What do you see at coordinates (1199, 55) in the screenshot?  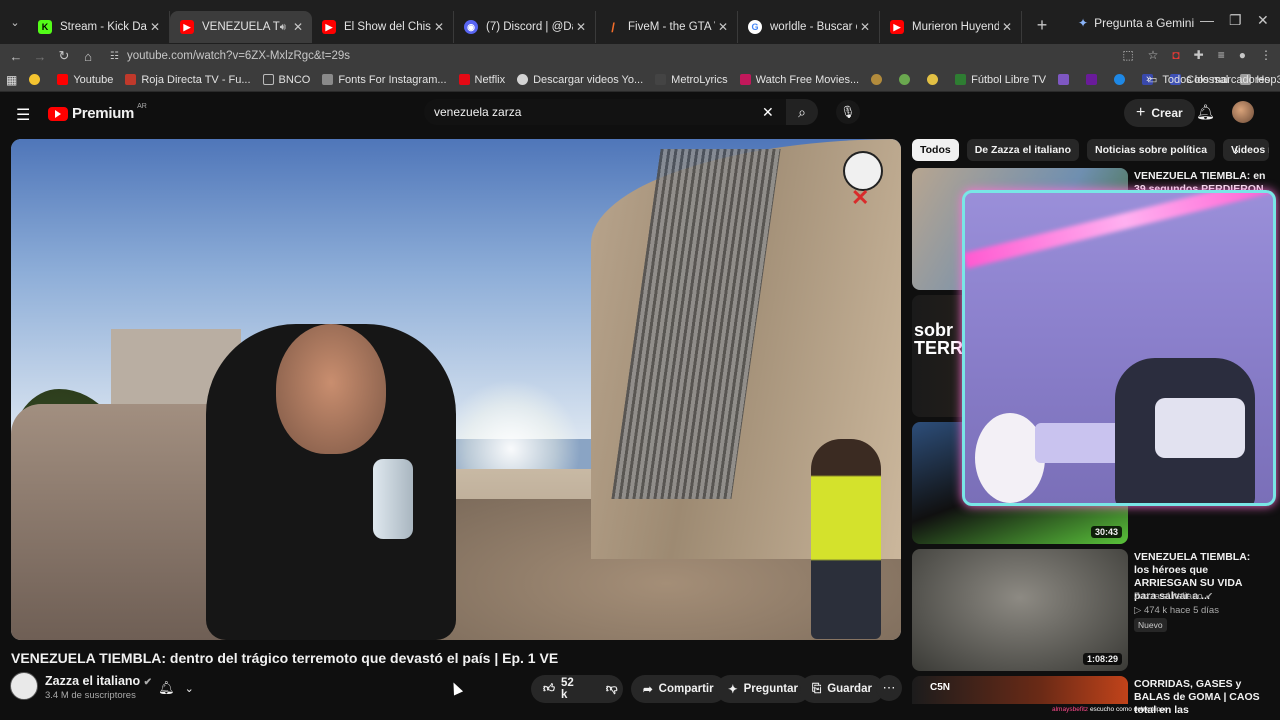 I see `extensions-icon: ✚` at bounding box center [1199, 55].